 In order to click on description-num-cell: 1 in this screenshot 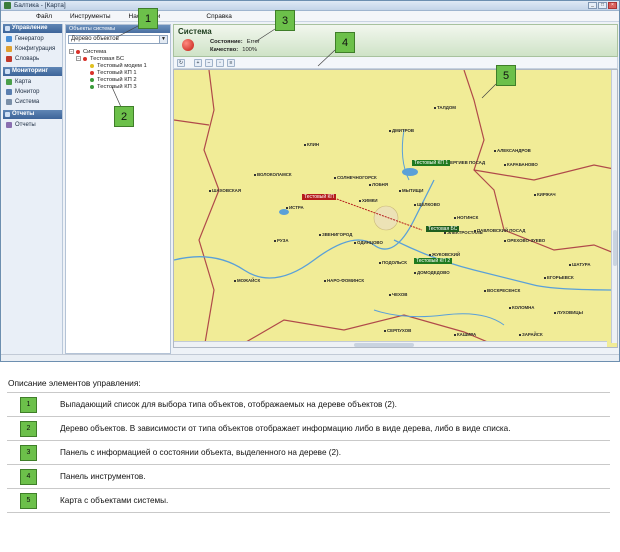, I will do `click(28, 404)`.